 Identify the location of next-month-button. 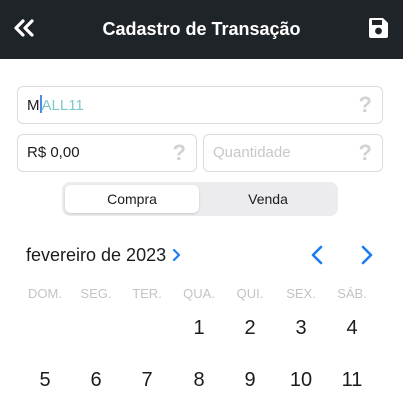
(367, 255).